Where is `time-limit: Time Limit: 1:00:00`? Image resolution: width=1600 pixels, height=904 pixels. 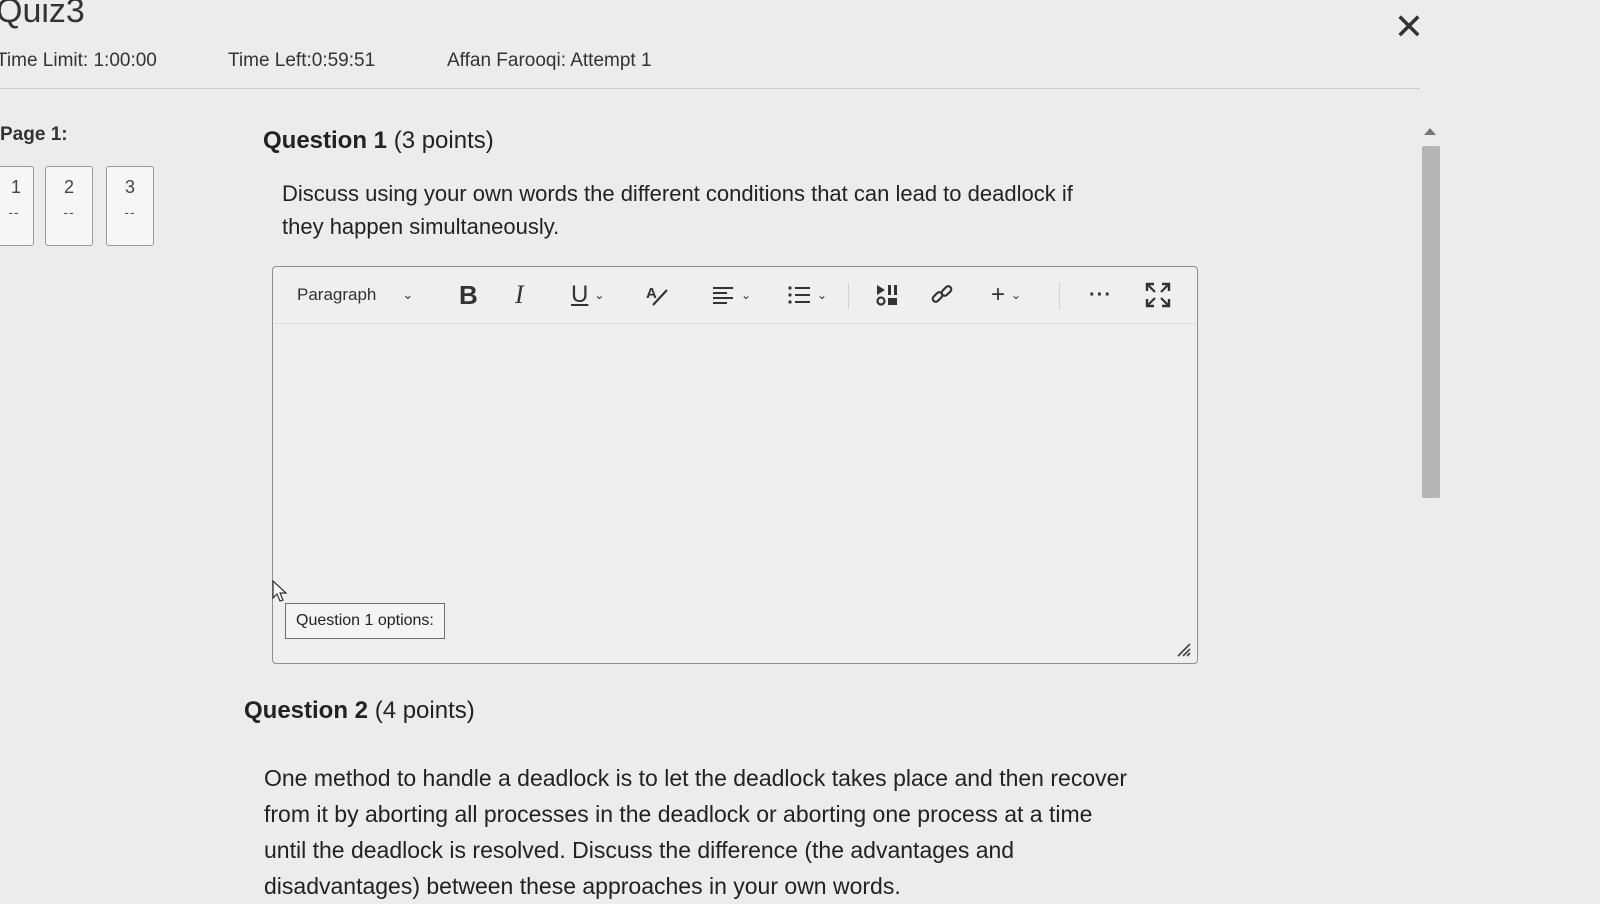 time-limit: Time Limit: 1:00:00 is located at coordinates (78, 60).